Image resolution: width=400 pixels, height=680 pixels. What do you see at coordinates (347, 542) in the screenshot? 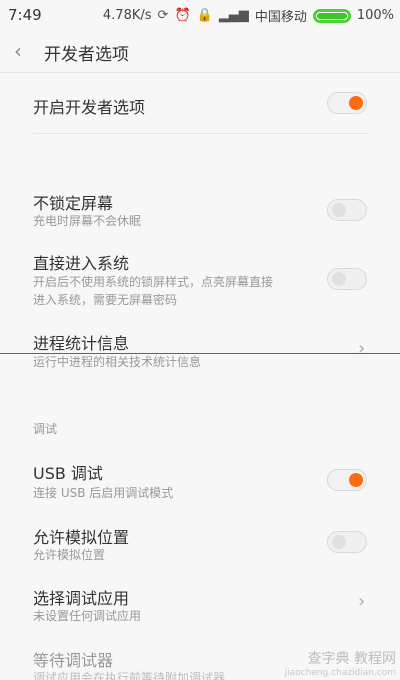
I see `mock-location-toggle` at bounding box center [347, 542].